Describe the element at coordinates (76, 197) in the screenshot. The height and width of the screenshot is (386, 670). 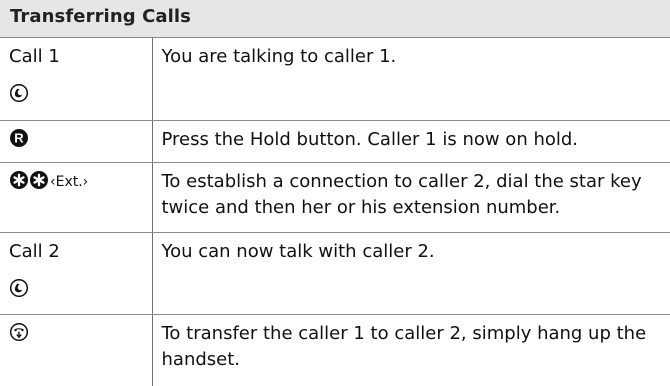
I see `step-cell: ‹Ext.›` at that location.